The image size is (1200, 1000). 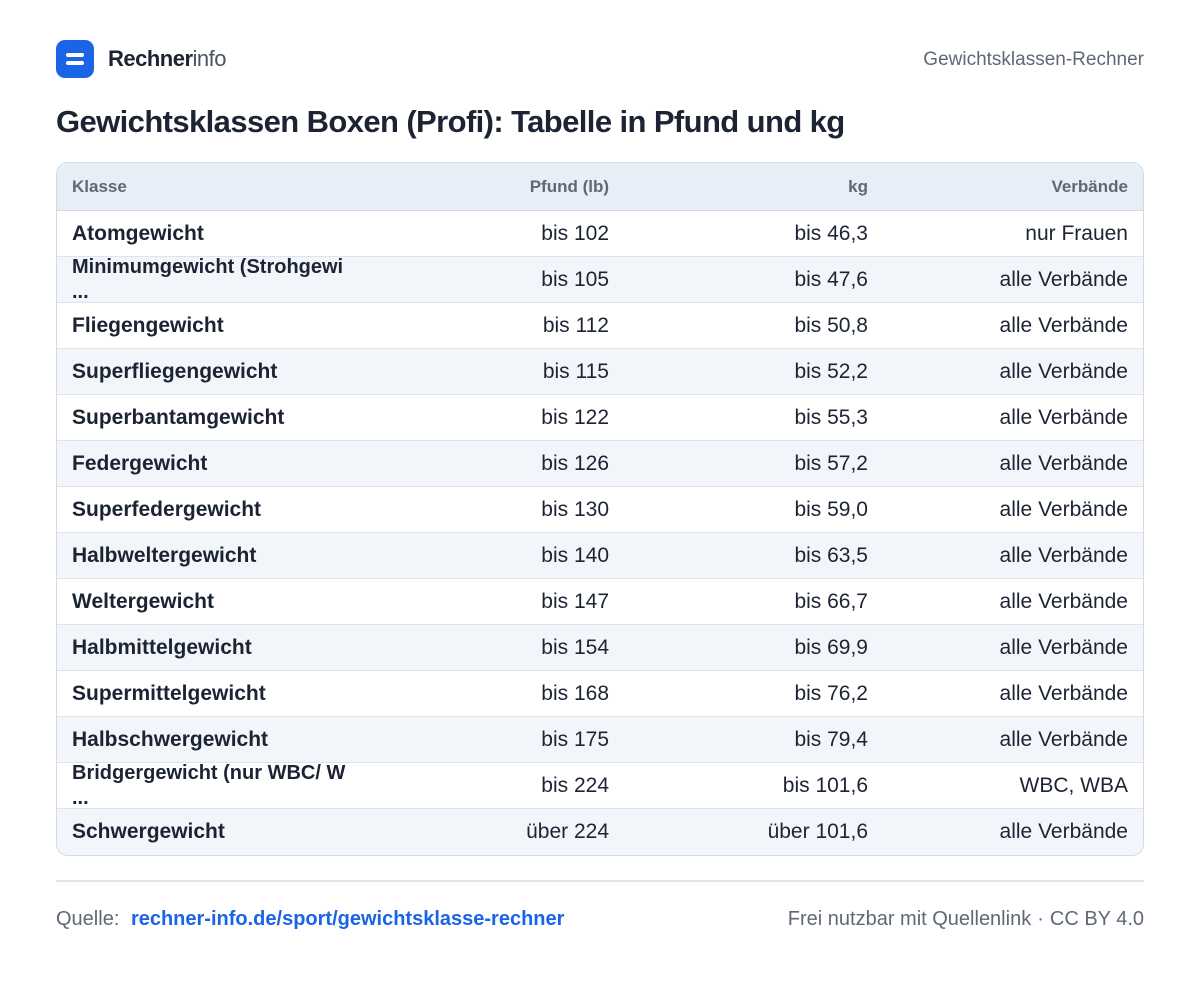 What do you see at coordinates (831, 647) in the screenshot?
I see `cell-kg: bis 69,9` at bounding box center [831, 647].